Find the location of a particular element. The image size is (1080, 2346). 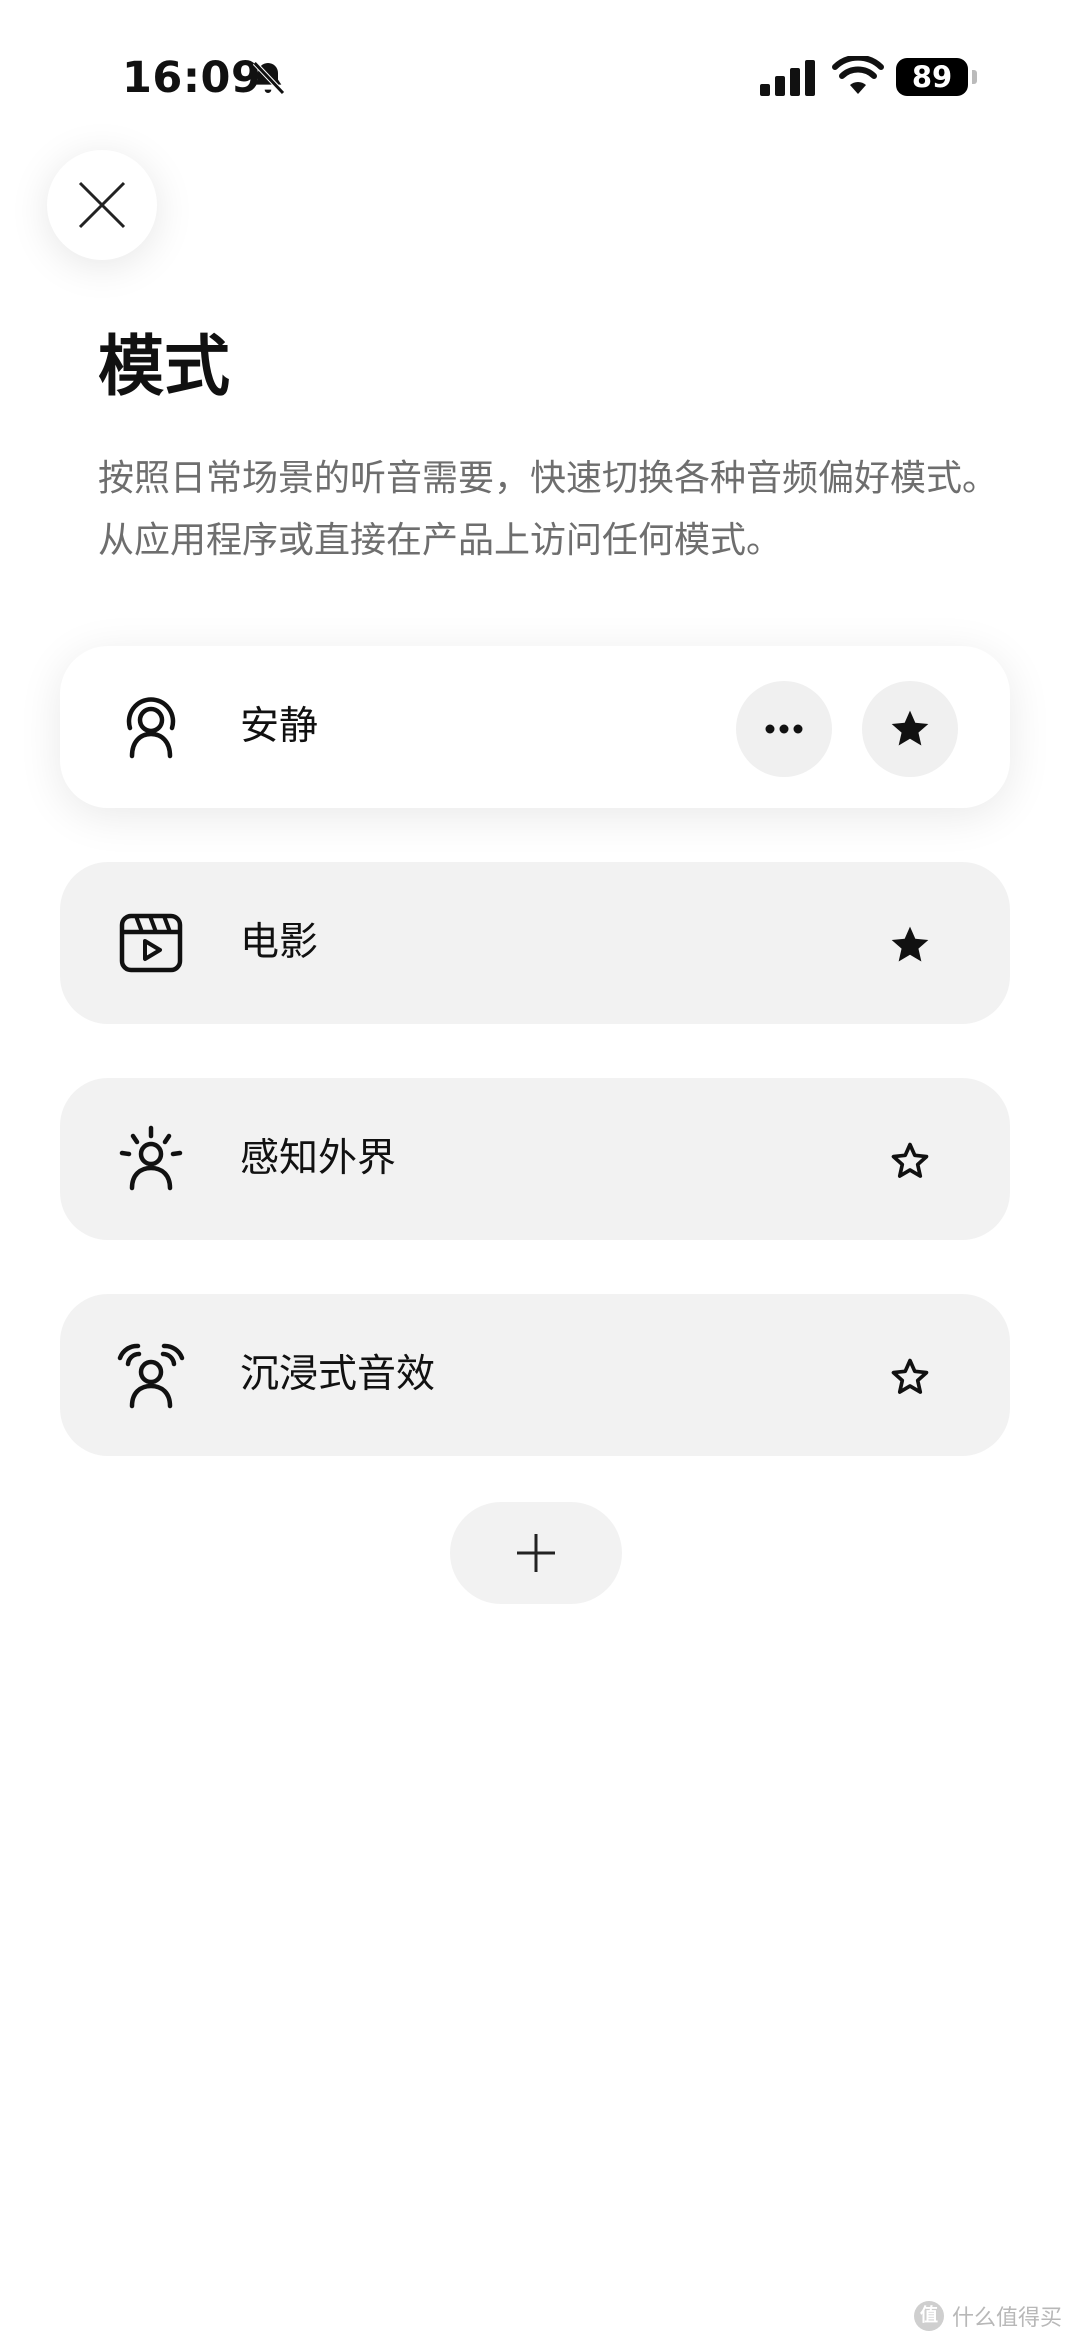

mode-label: 安静 is located at coordinates (279, 726).